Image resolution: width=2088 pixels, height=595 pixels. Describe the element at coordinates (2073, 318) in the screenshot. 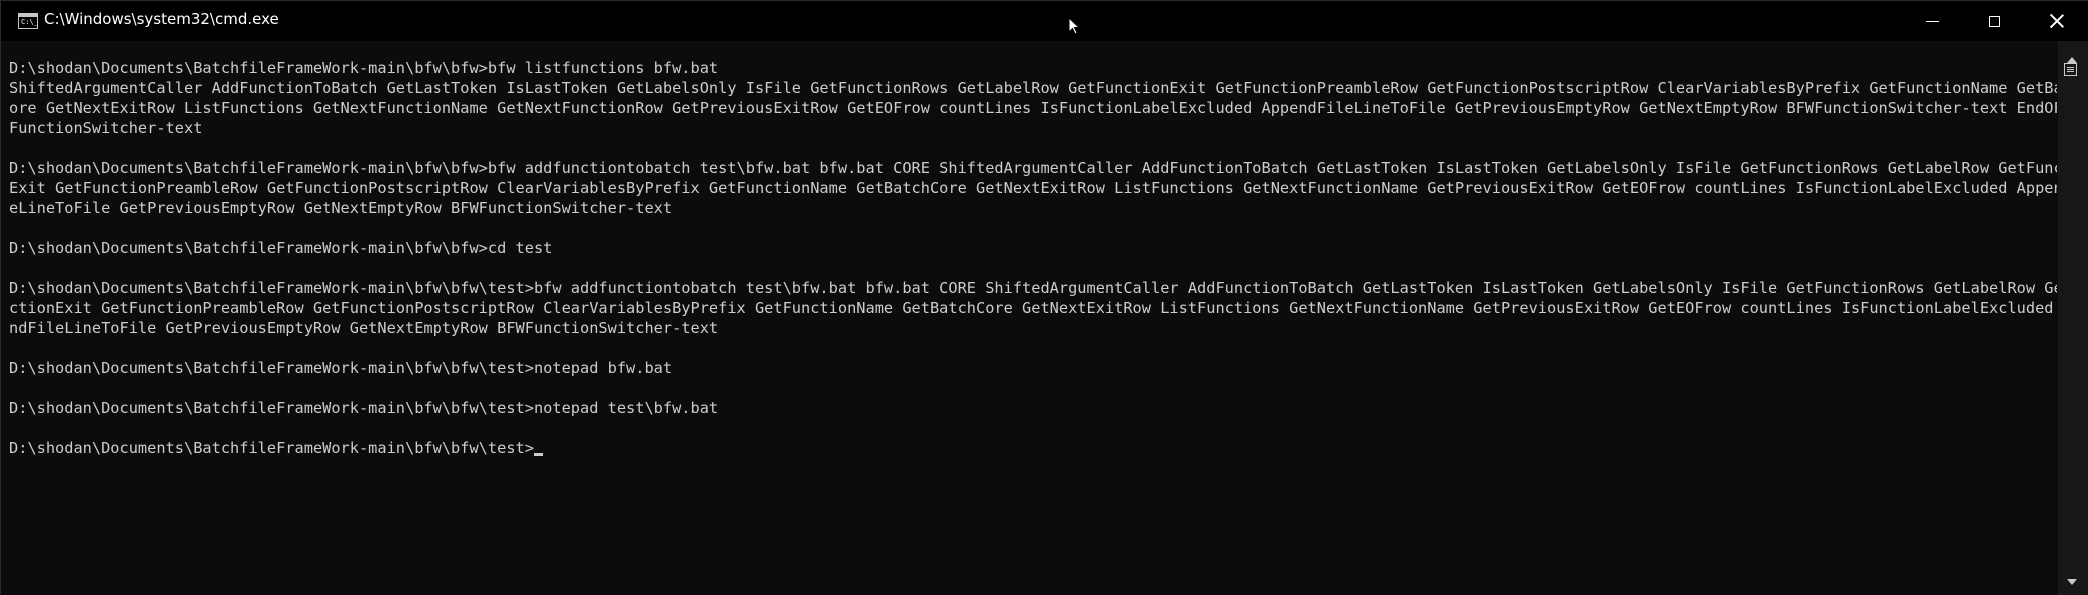

I see `vertical-scrollbar` at that location.